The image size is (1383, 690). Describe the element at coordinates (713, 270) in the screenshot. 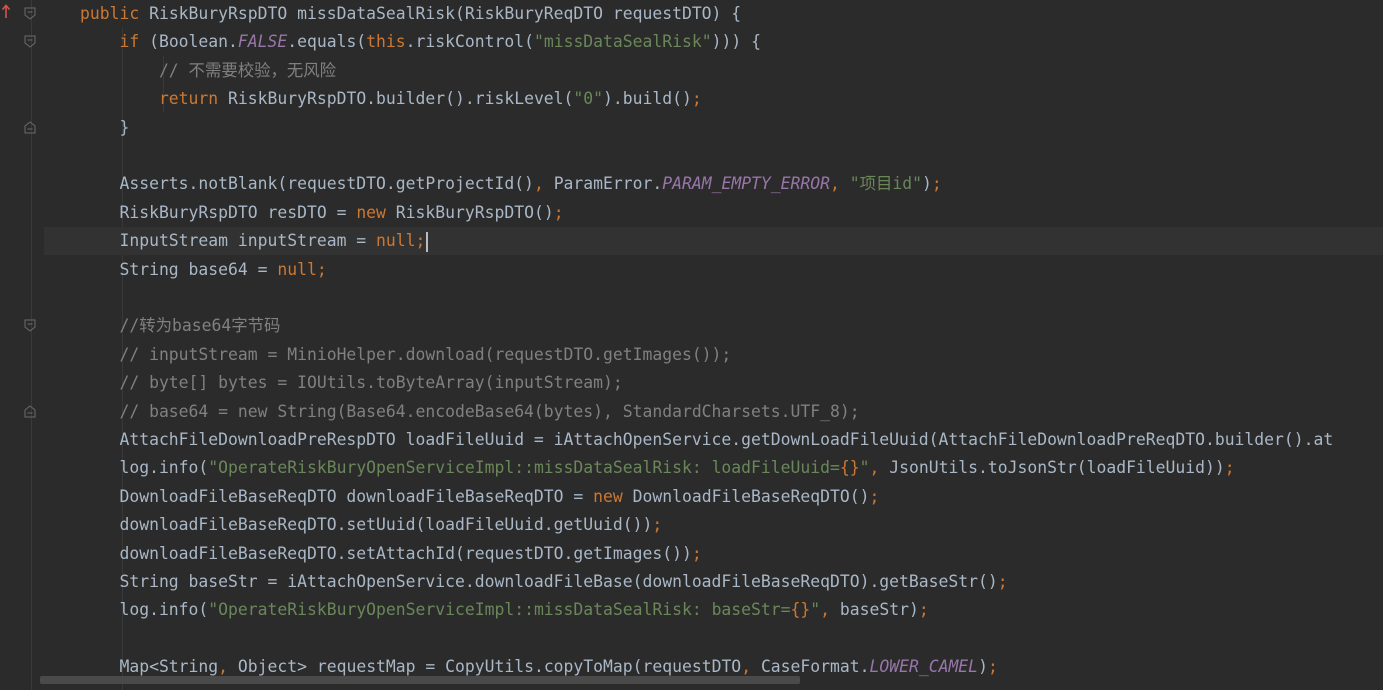

I see `code-line: String base64 = null;` at that location.